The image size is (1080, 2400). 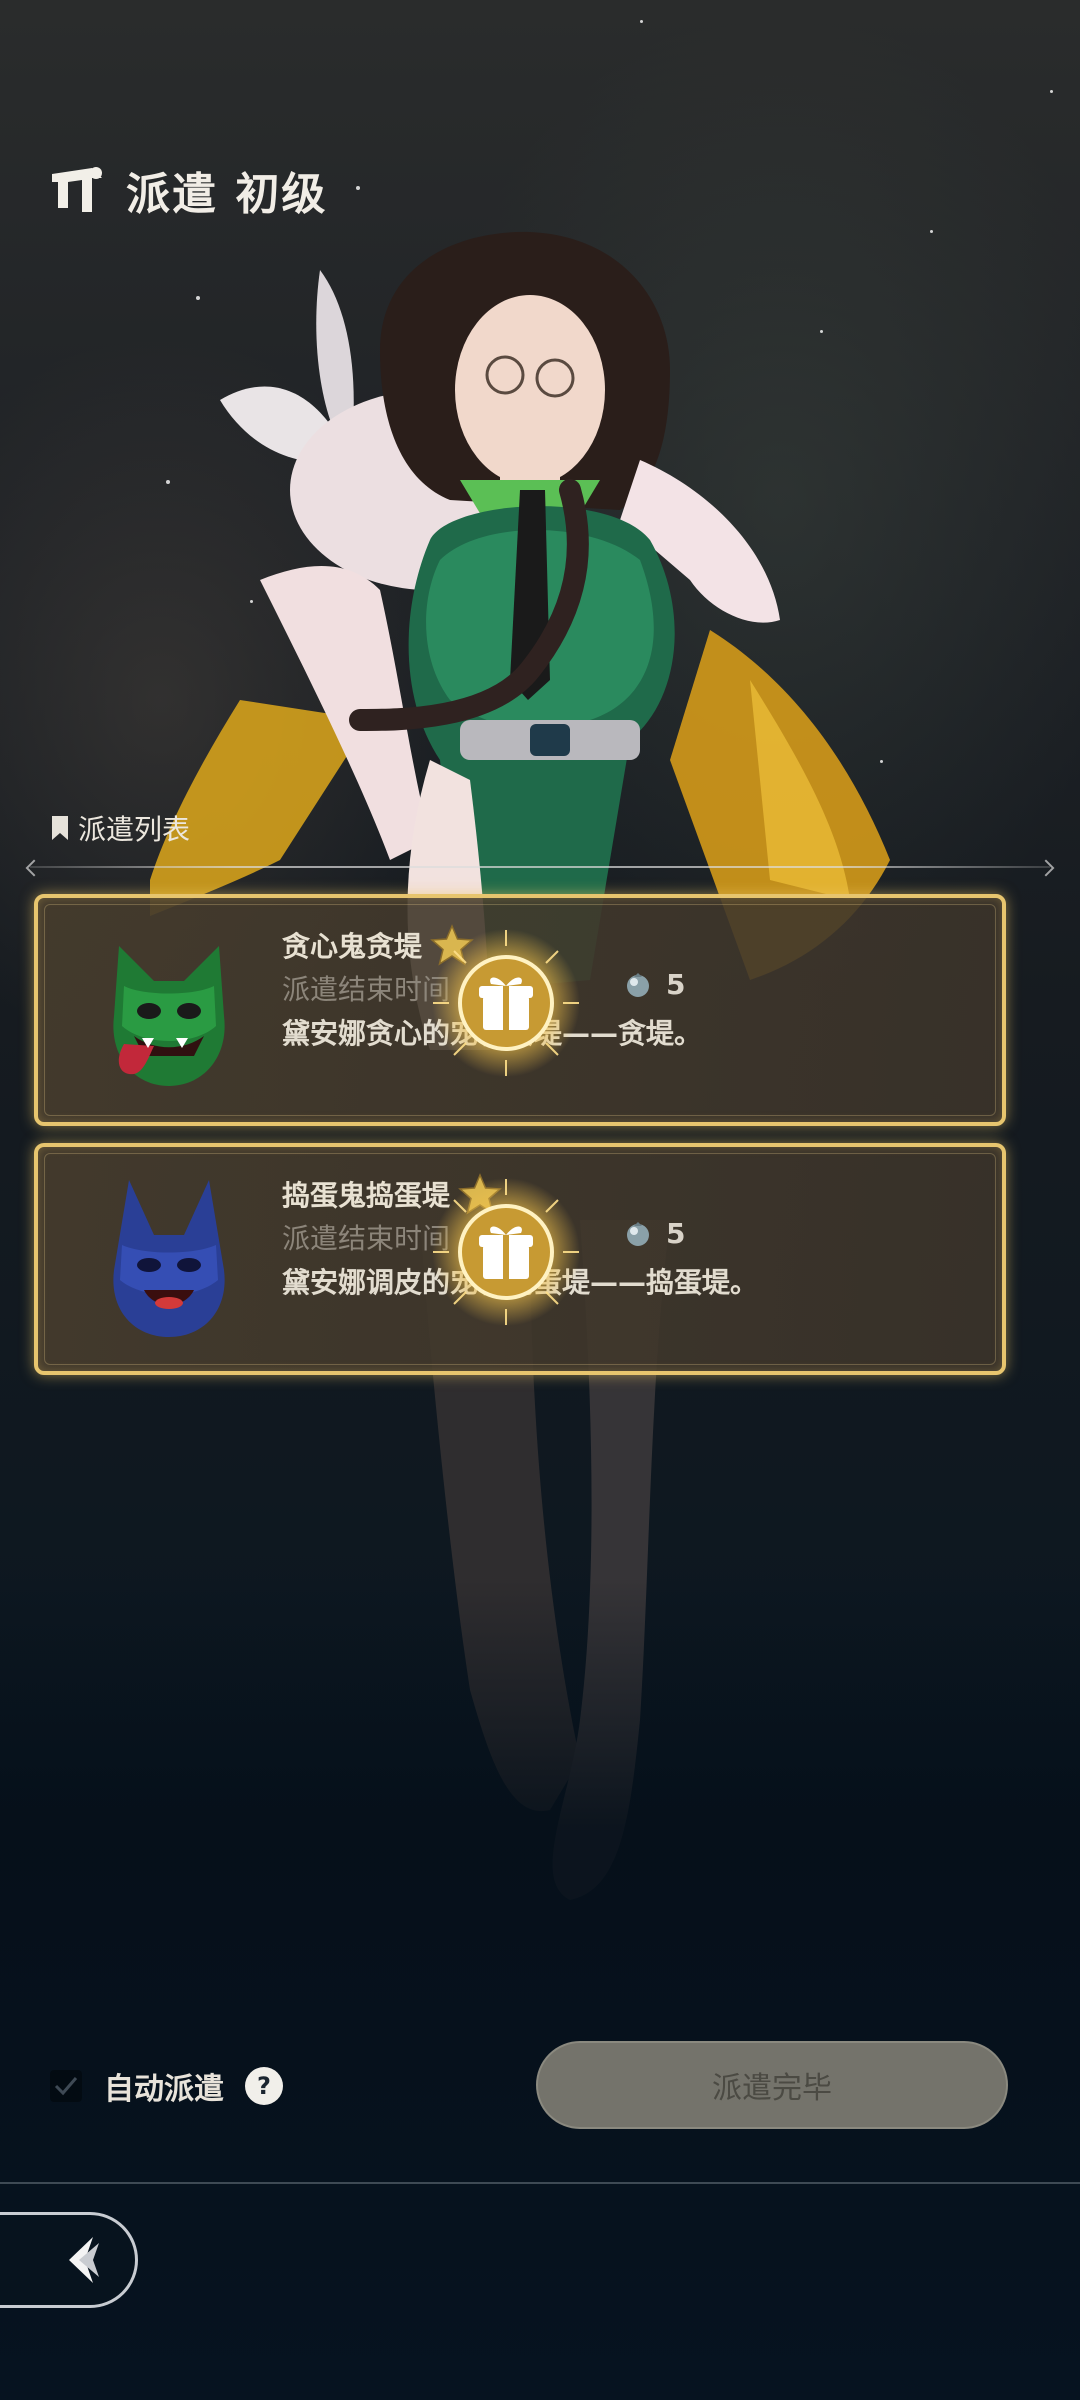 I want to click on blue-monster-portrait, so click(x=169, y=1258).